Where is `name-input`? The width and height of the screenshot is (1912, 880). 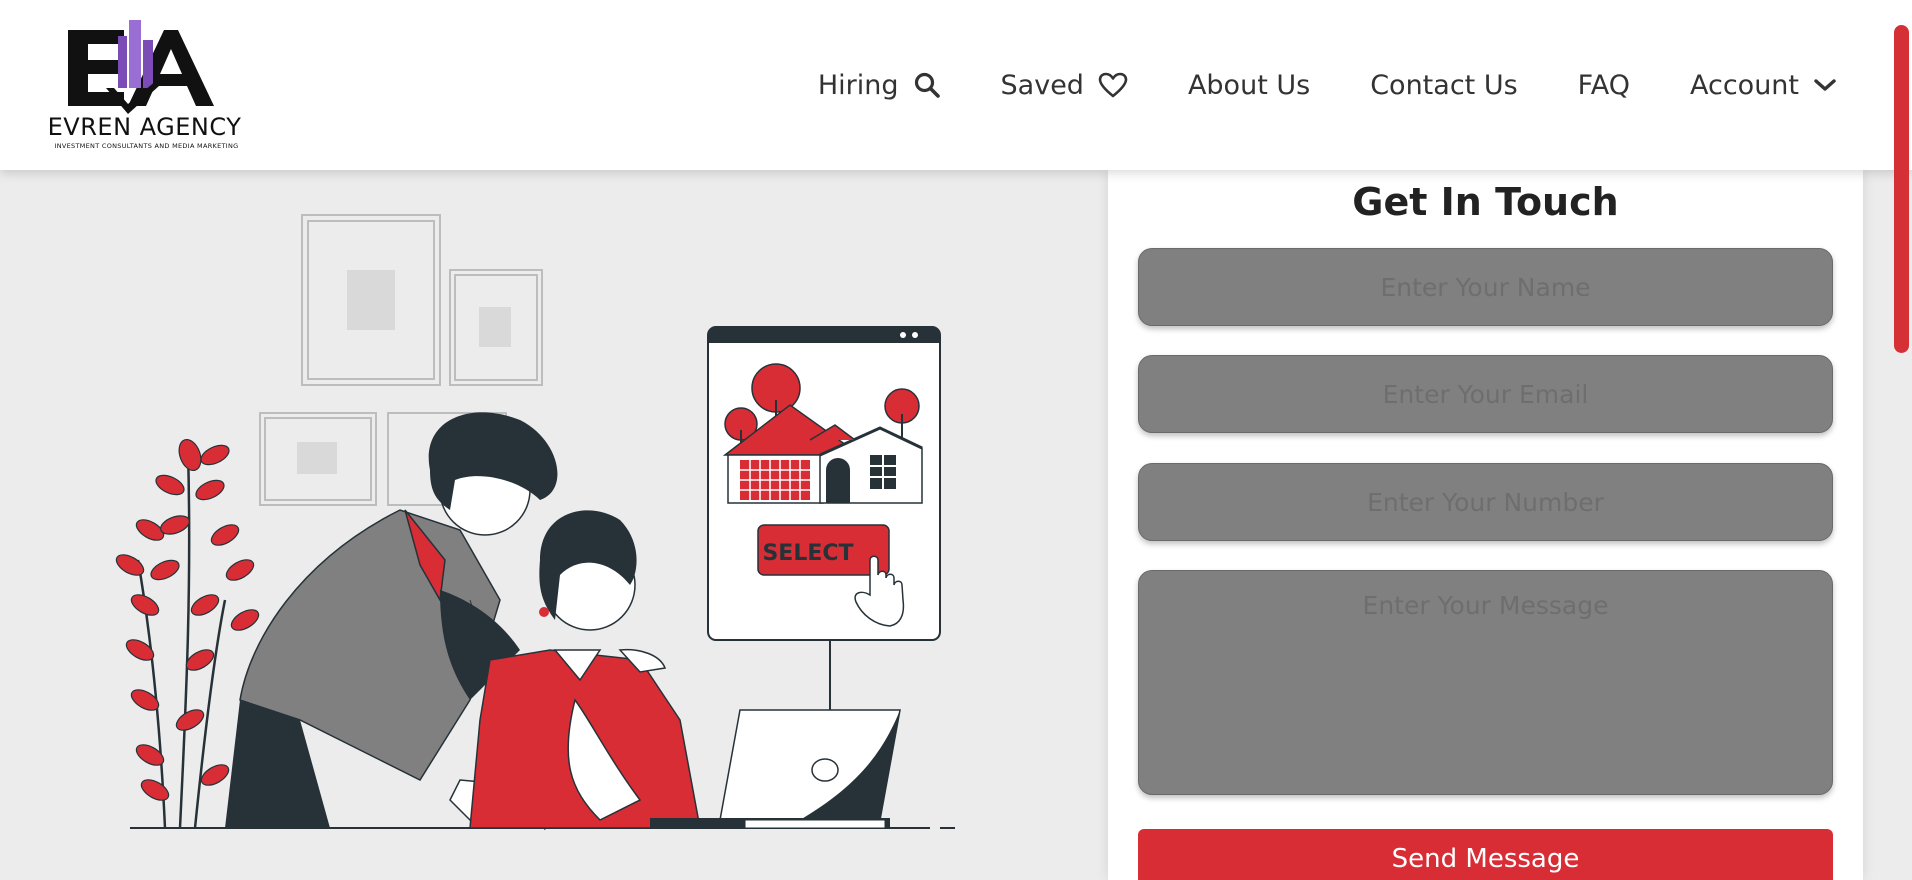 name-input is located at coordinates (1485, 287).